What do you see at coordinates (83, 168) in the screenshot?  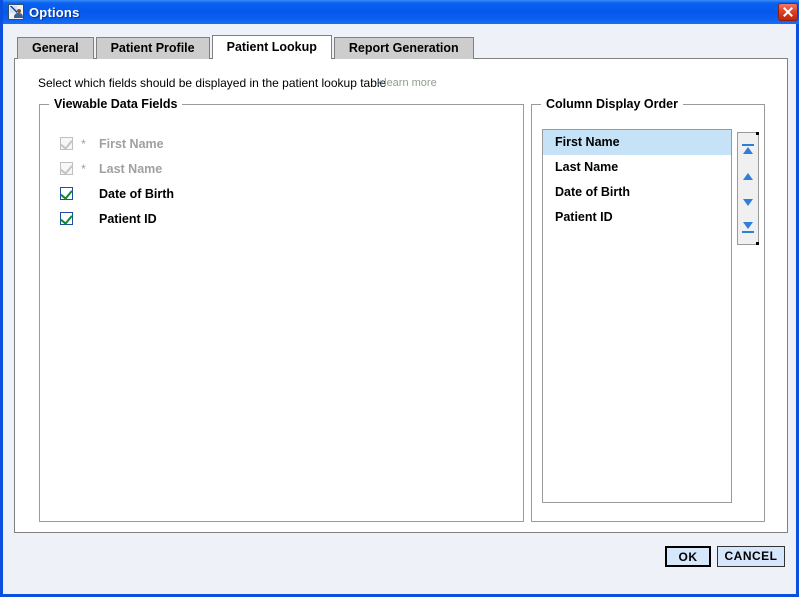 I see `required-marker-last-name: *` at bounding box center [83, 168].